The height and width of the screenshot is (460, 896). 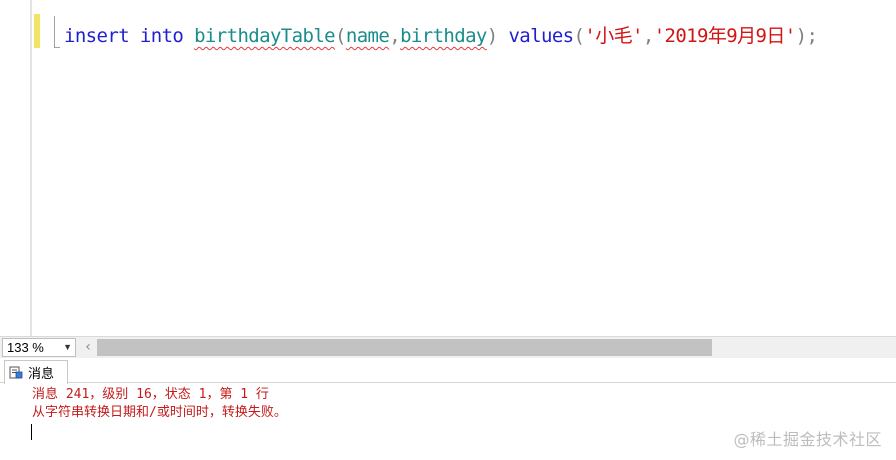 What do you see at coordinates (492, 36) in the screenshot?
I see `code-token: )` at bounding box center [492, 36].